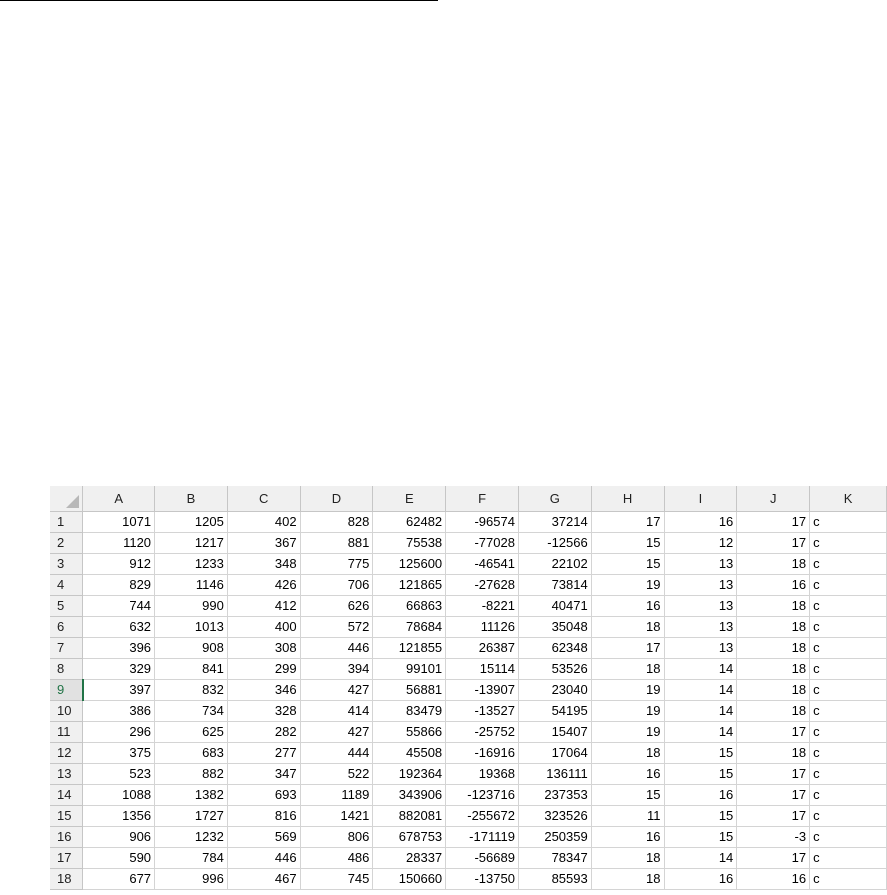 Image resolution: width=887 pixels, height=895 pixels. What do you see at coordinates (119, 753) in the screenshot?
I see `cell-a12: 375` at bounding box center [119, 753].